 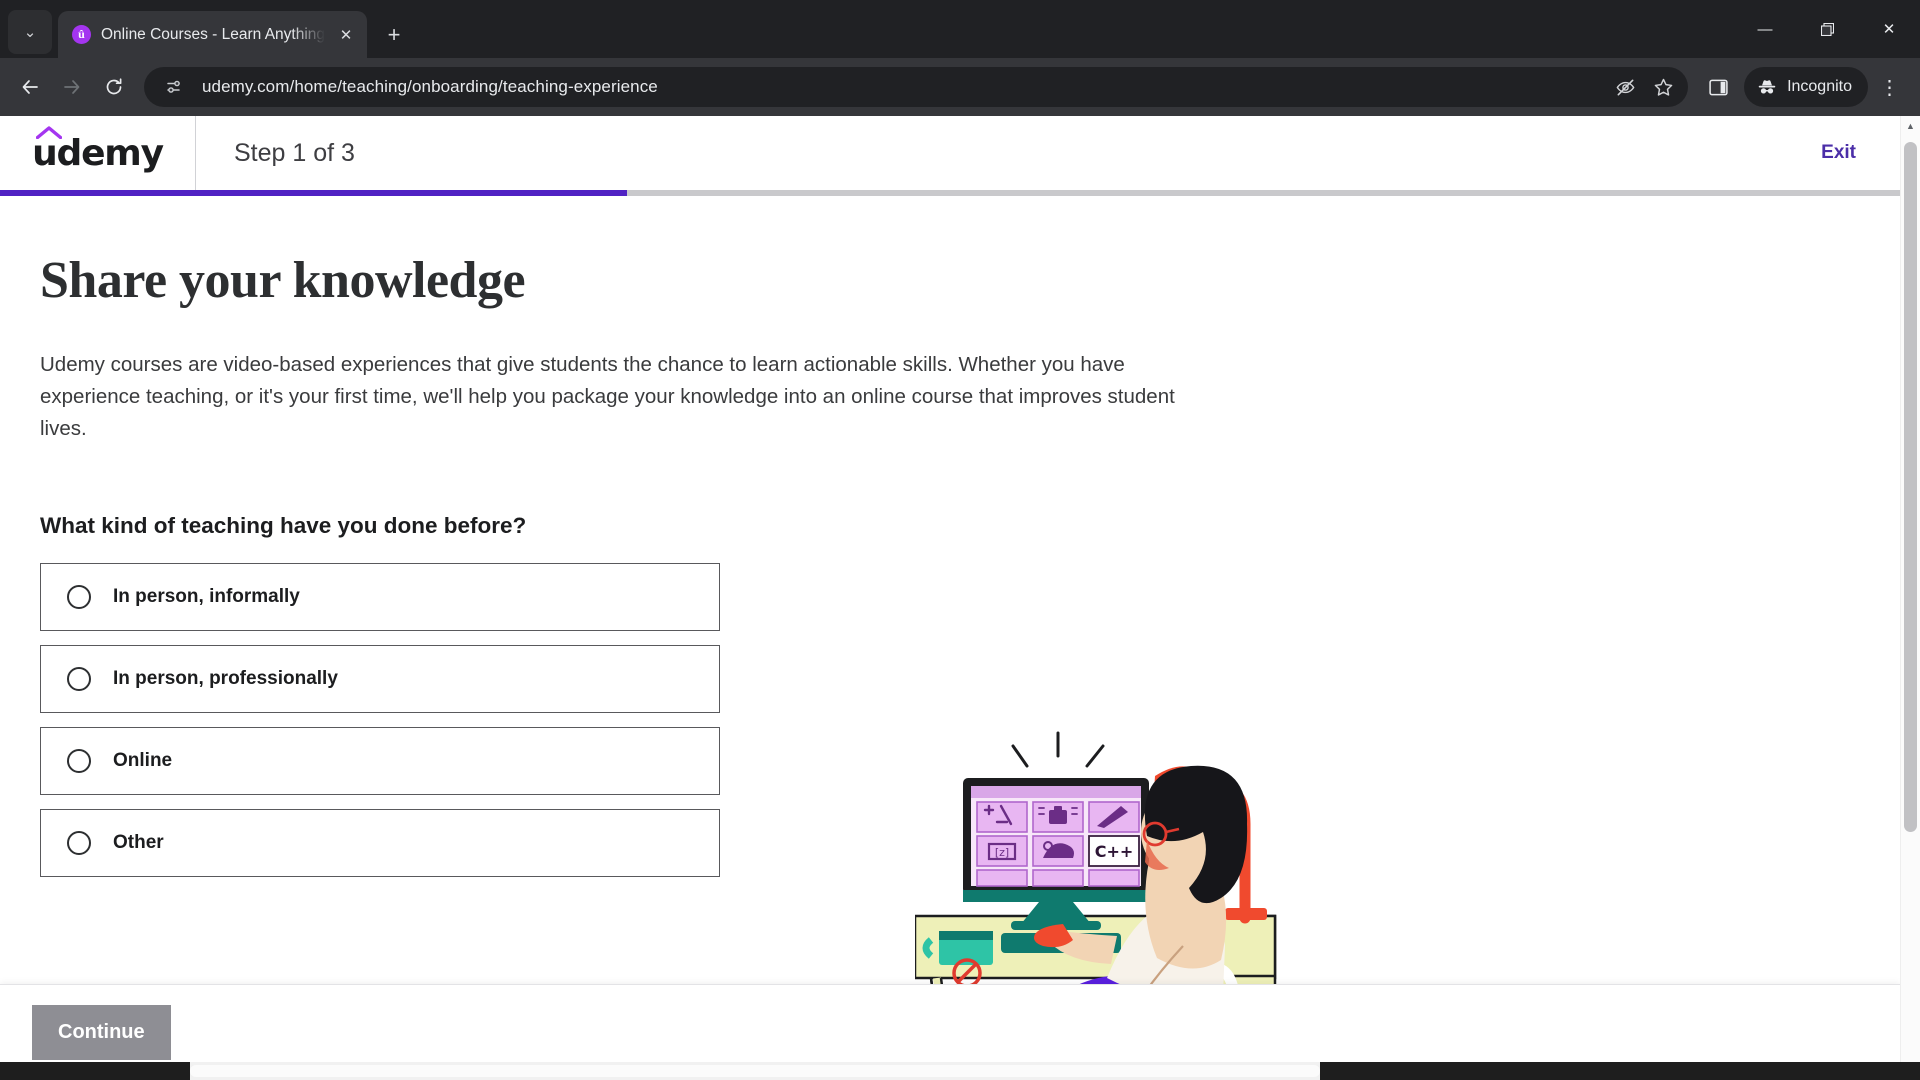 What do you see at coordinates (380, 597) in the screenshot?
I see `option-in-person-informally: In person, informally` at bounding box center [380, 597].